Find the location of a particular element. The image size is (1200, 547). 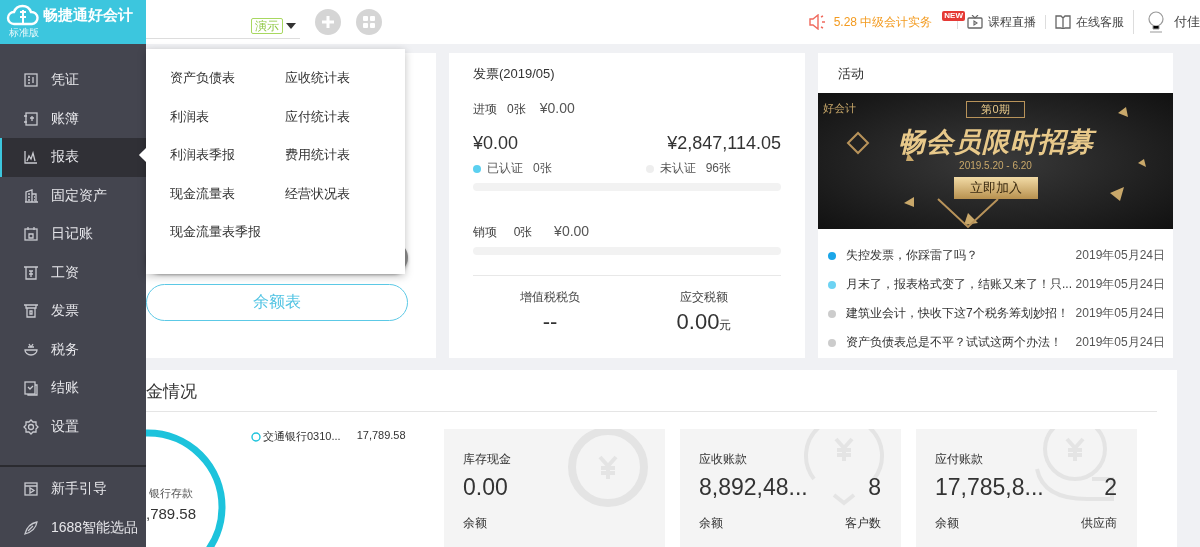

building-icon is located at coordinates (31, 195).